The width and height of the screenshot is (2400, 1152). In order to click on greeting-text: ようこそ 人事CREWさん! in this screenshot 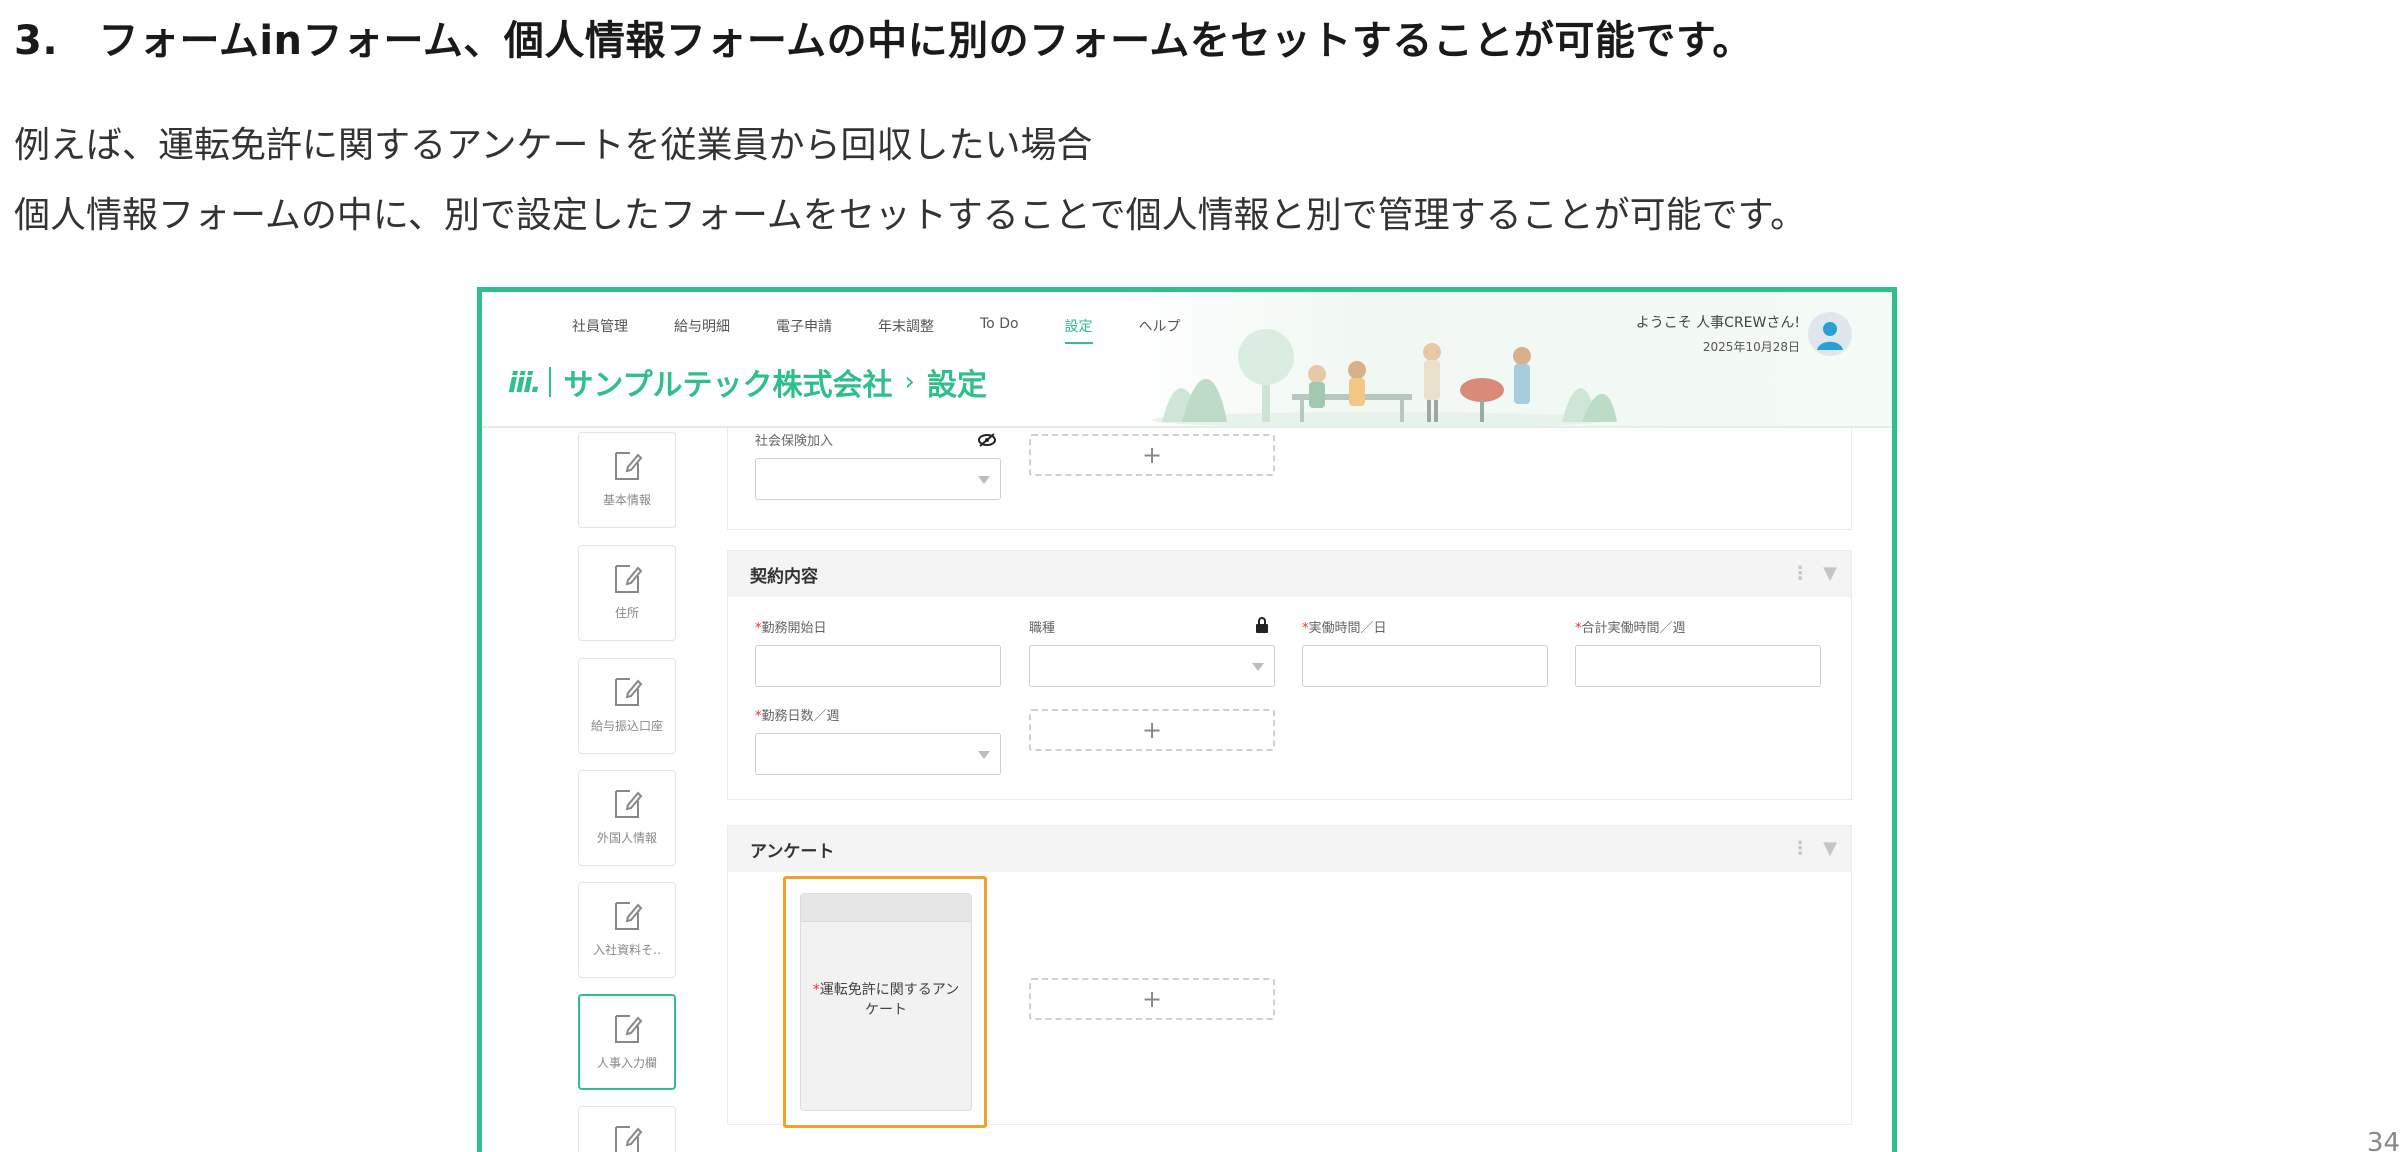, I will do `click(1717, 323)`.